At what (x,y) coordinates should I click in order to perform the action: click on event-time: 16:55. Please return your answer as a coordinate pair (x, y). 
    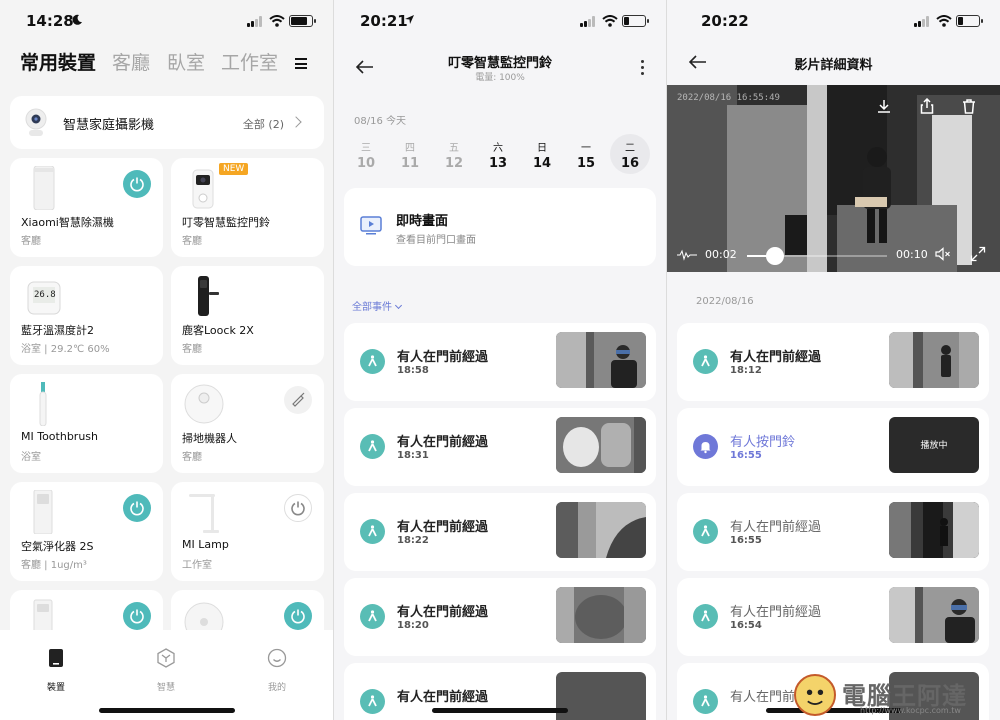
    Looking at the image, I should click on (746, 540).